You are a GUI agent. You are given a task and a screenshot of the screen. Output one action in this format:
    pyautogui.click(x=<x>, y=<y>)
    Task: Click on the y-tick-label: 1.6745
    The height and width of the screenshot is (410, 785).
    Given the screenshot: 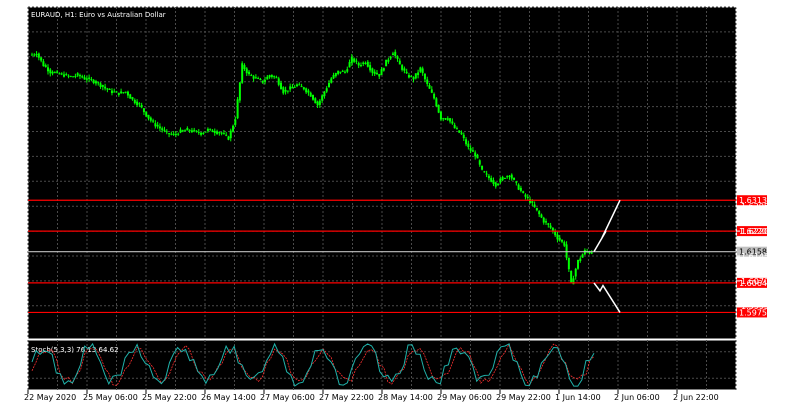 What is the action you would take?
    pyautogui.click(x=755, y=57)
    